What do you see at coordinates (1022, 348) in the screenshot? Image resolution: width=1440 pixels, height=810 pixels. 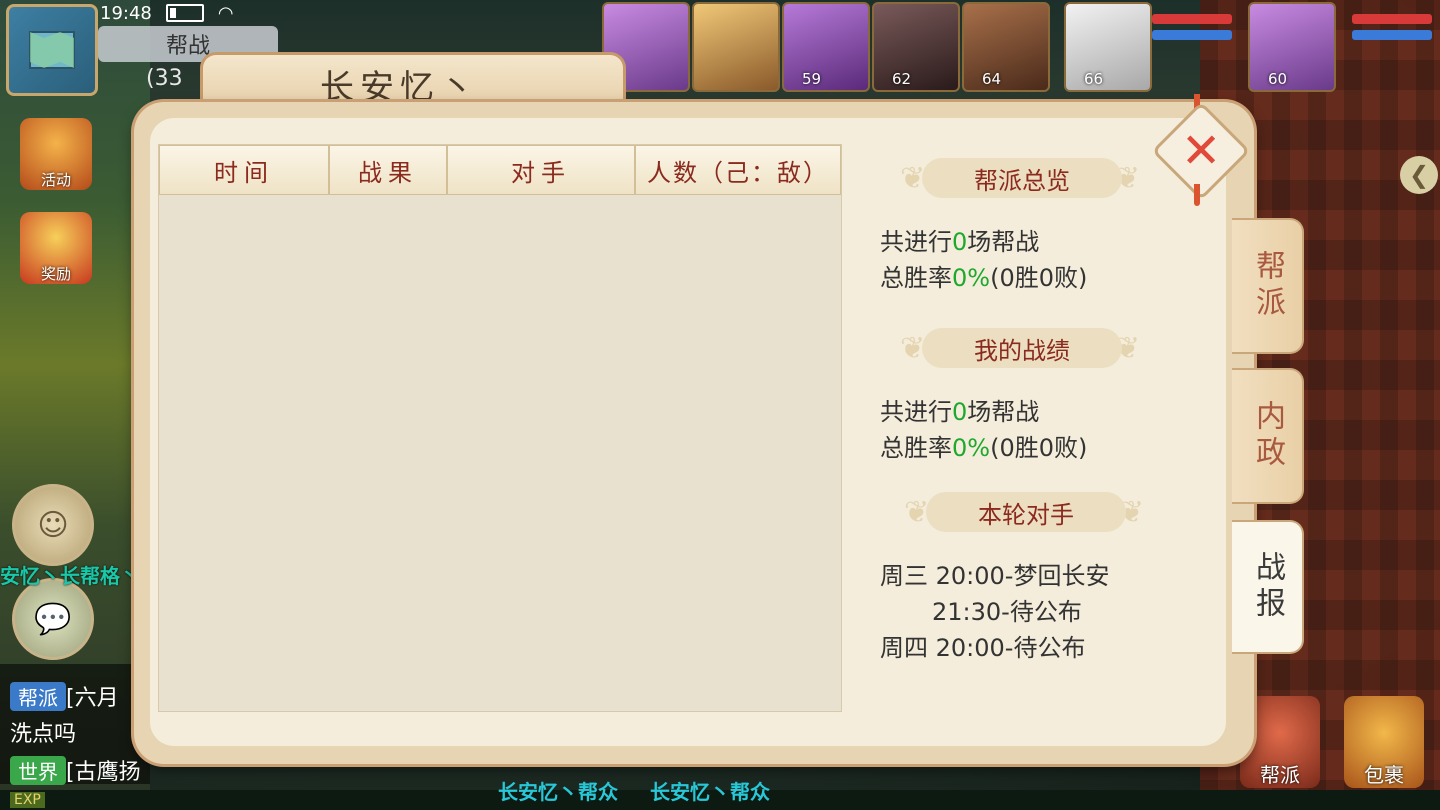 I see `my-record-title: 我的战绩` at bounding box center [1022, 348].